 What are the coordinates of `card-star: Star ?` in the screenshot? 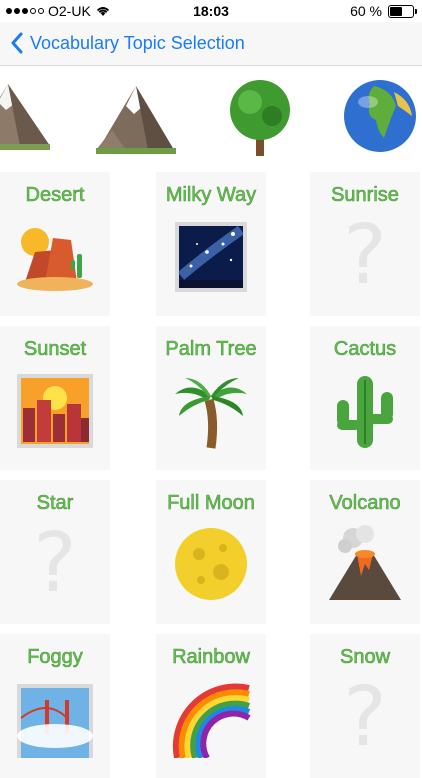 It's located at (55, 552).